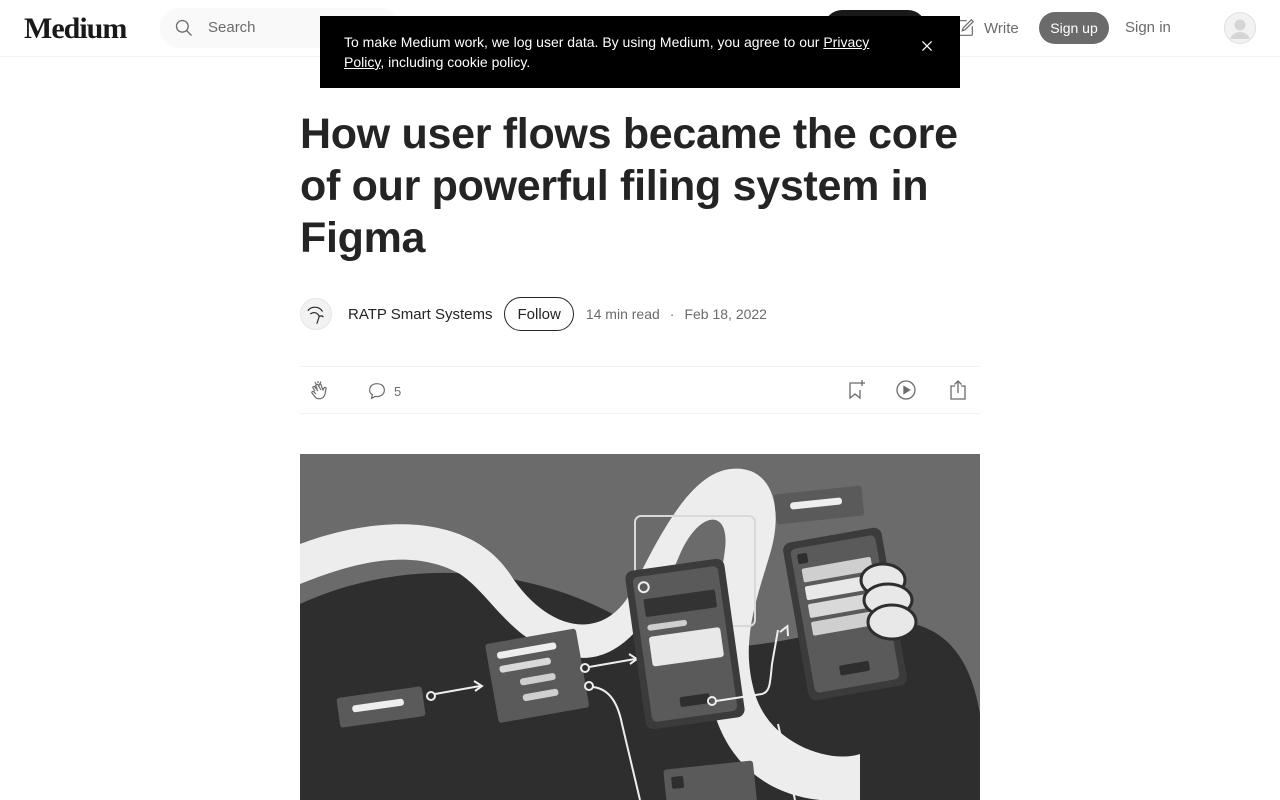  I want to click on publish-date: Feb 18, 2022, so click(725, 314).